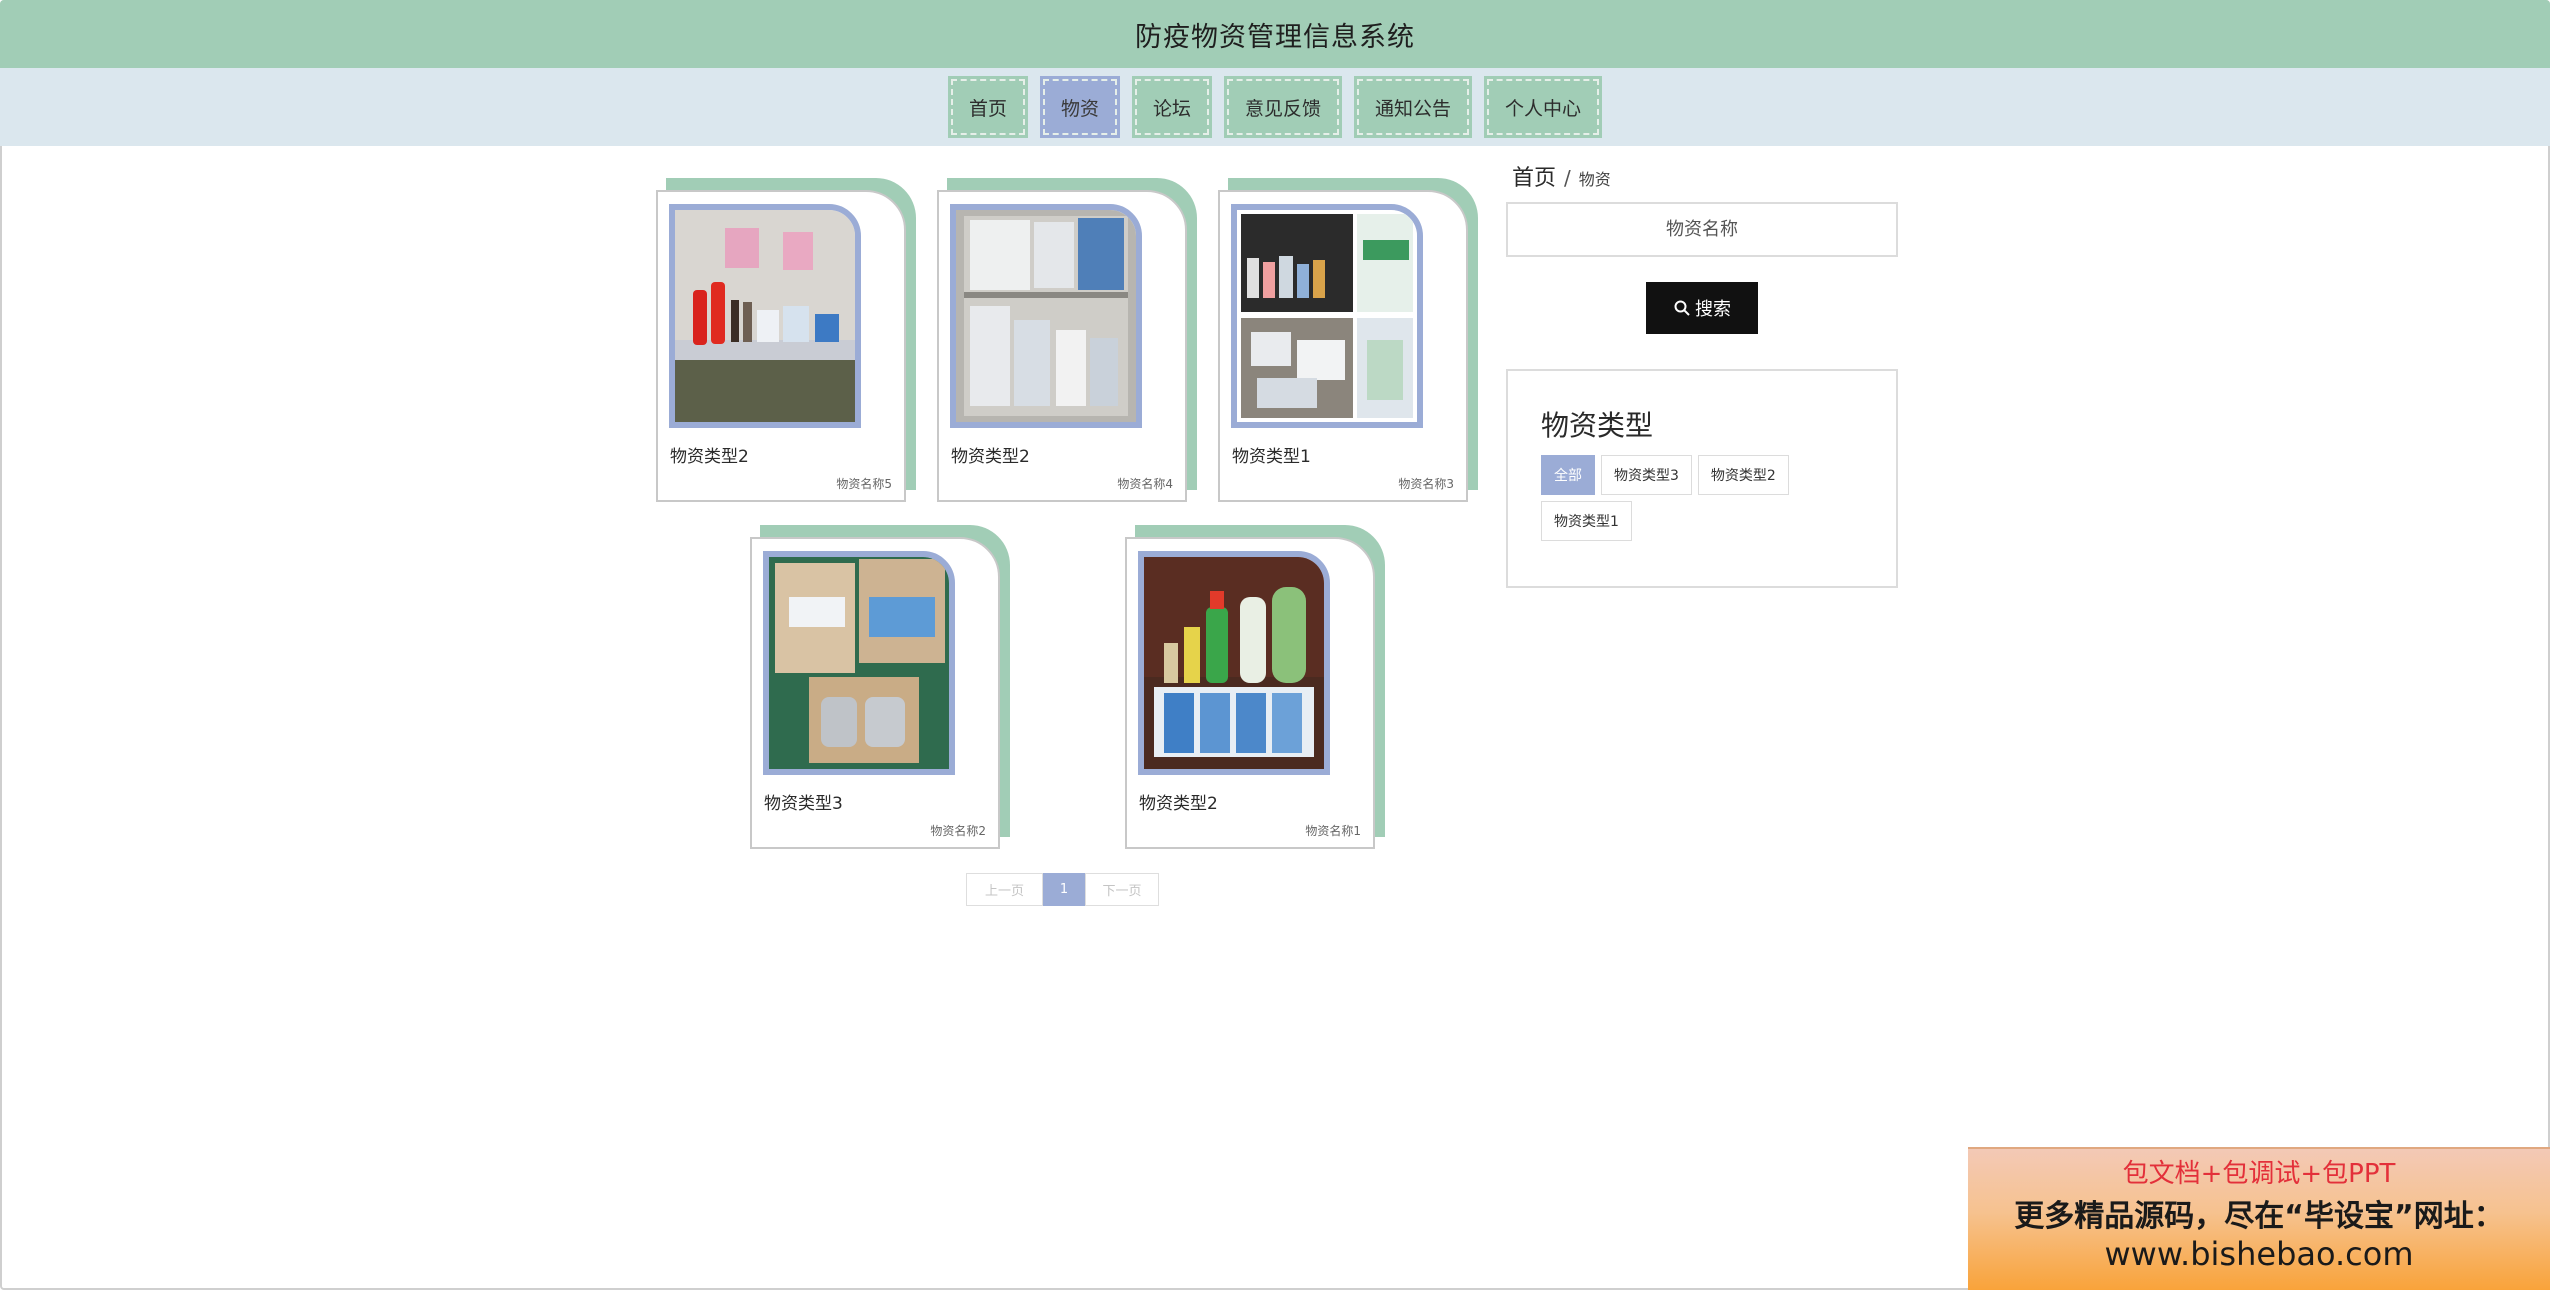 This screenshot has height=1290, width=2550. I want to click on site-header: 防疫物资管理信息系统, so click(1275, 34).